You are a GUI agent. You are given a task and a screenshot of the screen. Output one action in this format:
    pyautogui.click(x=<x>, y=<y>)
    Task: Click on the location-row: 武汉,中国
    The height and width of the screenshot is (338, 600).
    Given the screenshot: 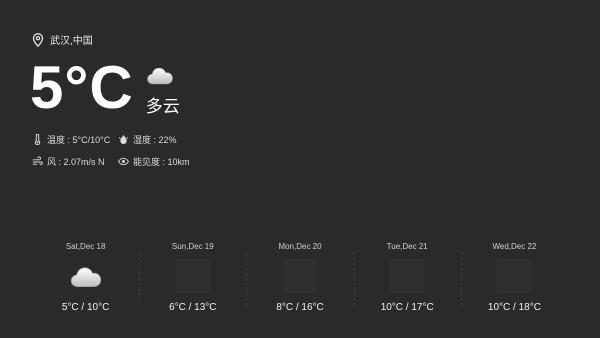 What is the action you would take?
    pyautogui.click(x=62, y=39)
    